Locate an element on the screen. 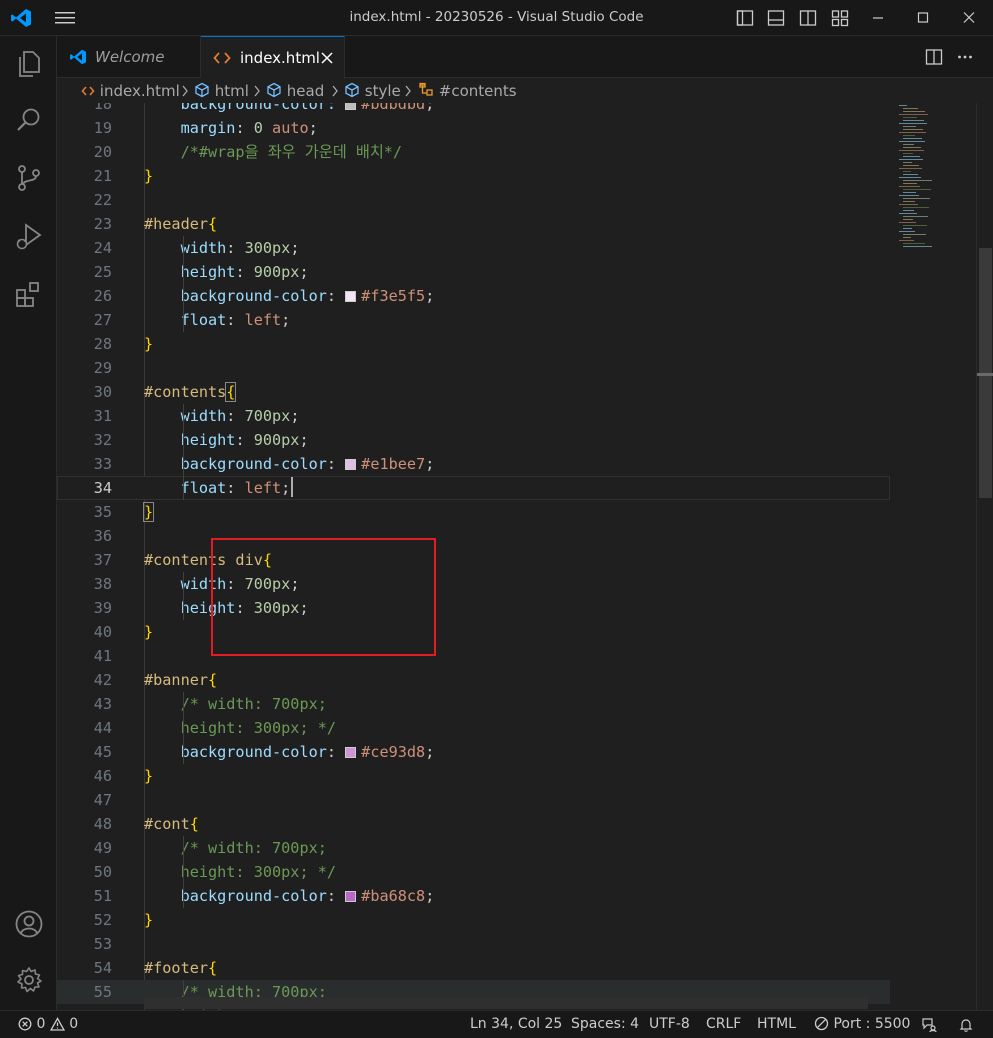 This screenshot has width=993, height=1038. line-number: 47 is located at coordinates (102, 800).